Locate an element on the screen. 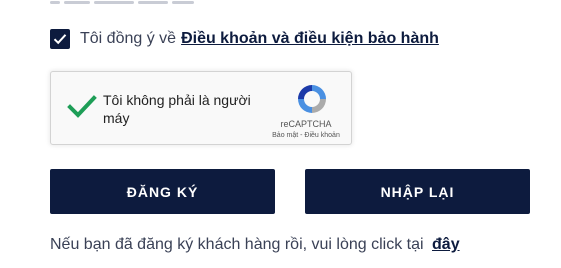  checkmark-icon is located at coordinates (60, 39).